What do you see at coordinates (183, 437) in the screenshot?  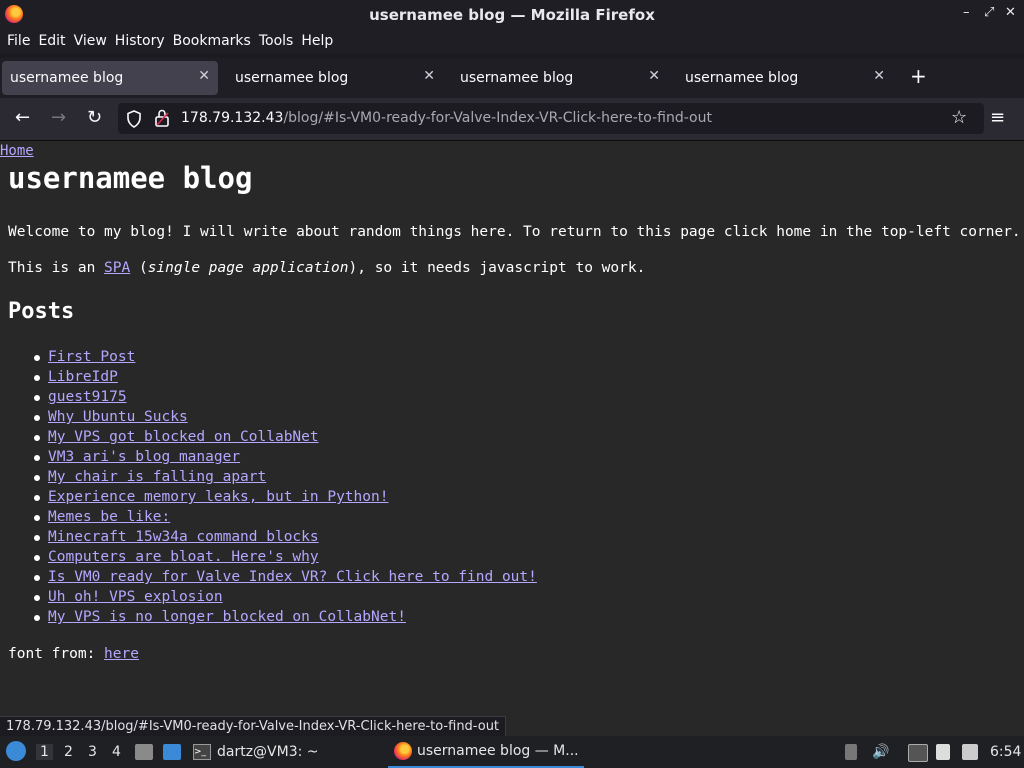 I see `post-link: My VPS got blocked on CollabNet` at bounding box center [183, 437].